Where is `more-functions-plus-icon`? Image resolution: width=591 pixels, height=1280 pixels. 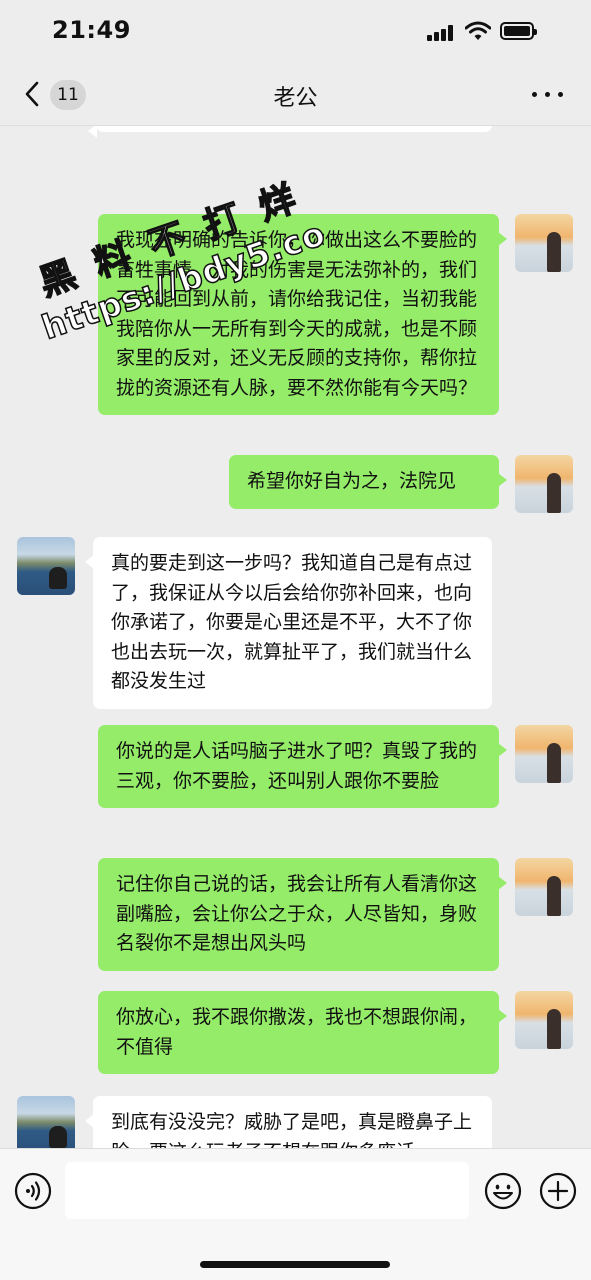 more-functions-plus-icon is located at coordinates (558, 1191).